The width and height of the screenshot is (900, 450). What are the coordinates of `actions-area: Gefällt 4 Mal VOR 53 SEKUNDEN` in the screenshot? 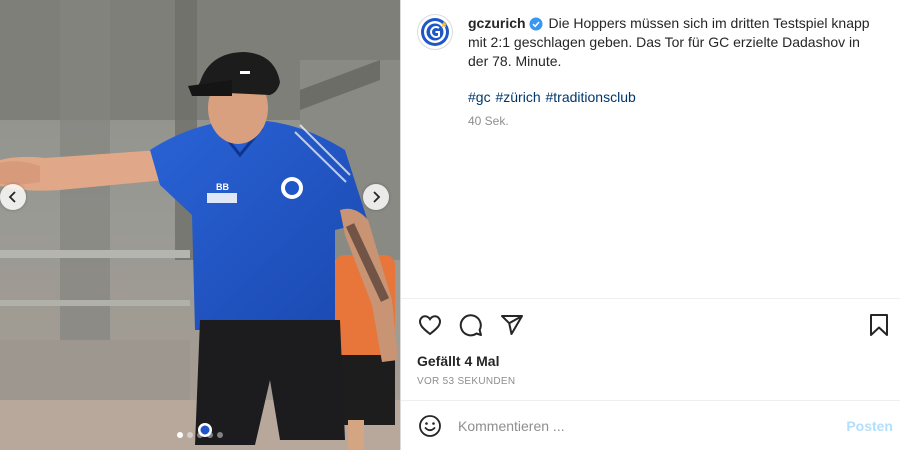 It's located at (650, 342).